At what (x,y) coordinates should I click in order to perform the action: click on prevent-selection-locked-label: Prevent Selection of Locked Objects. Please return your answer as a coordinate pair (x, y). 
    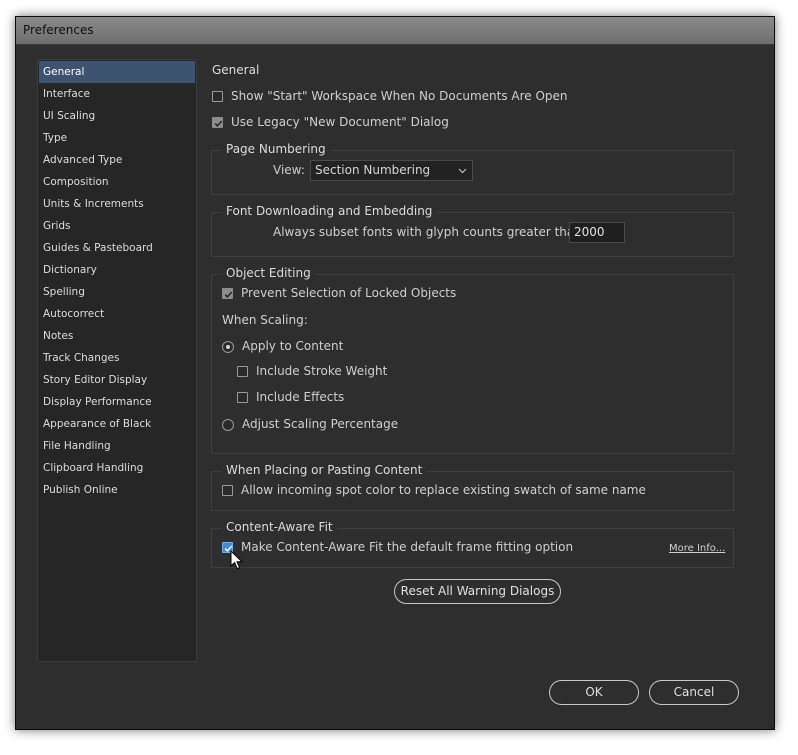
    Looking at the image, I should click on (349, 293).